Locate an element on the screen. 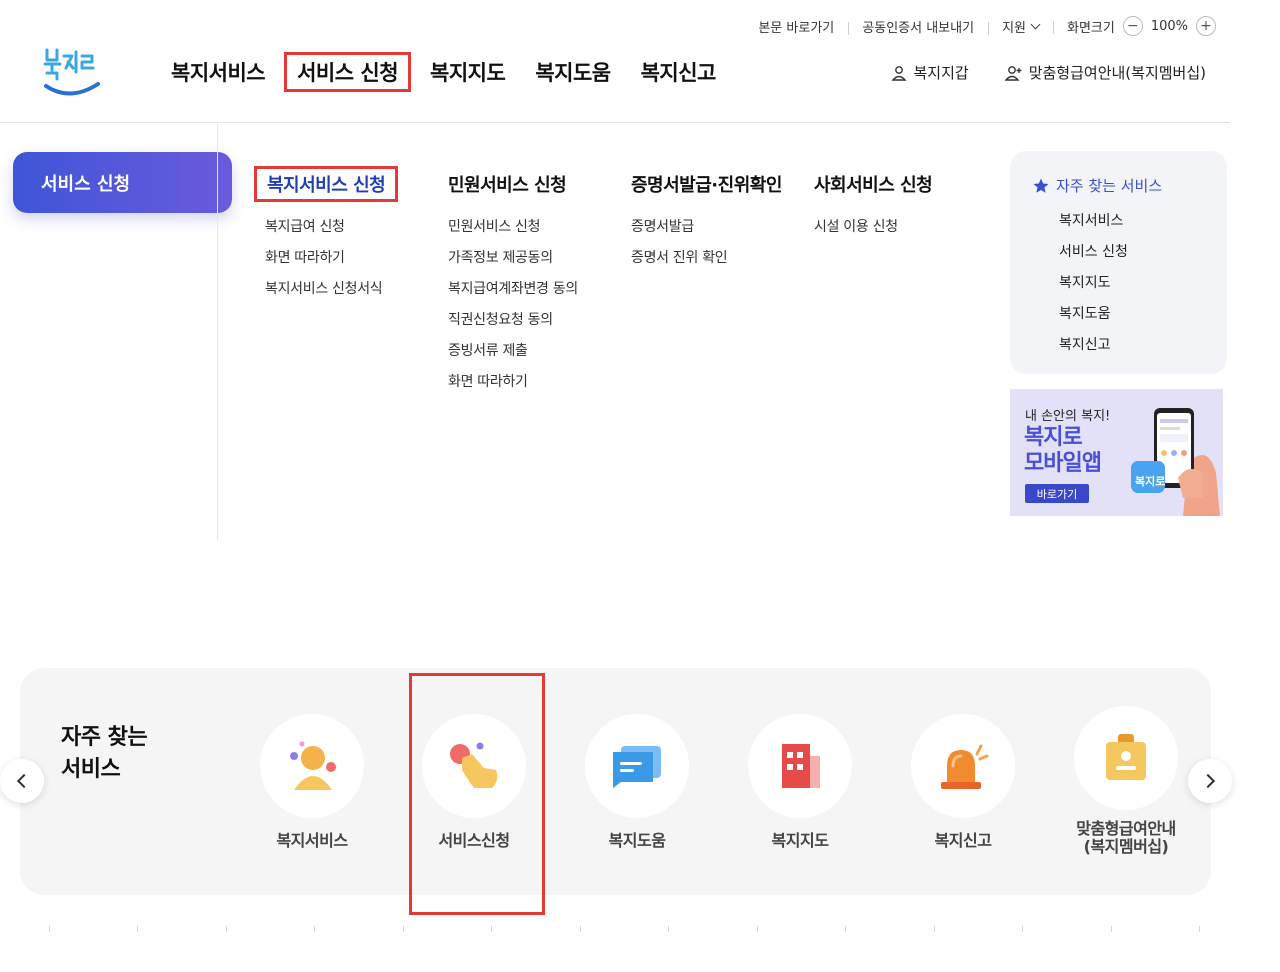 Image resolution: width=1280 pixels, height=972 pixels. carousel-prev-button is located at coordinates (22, 781).